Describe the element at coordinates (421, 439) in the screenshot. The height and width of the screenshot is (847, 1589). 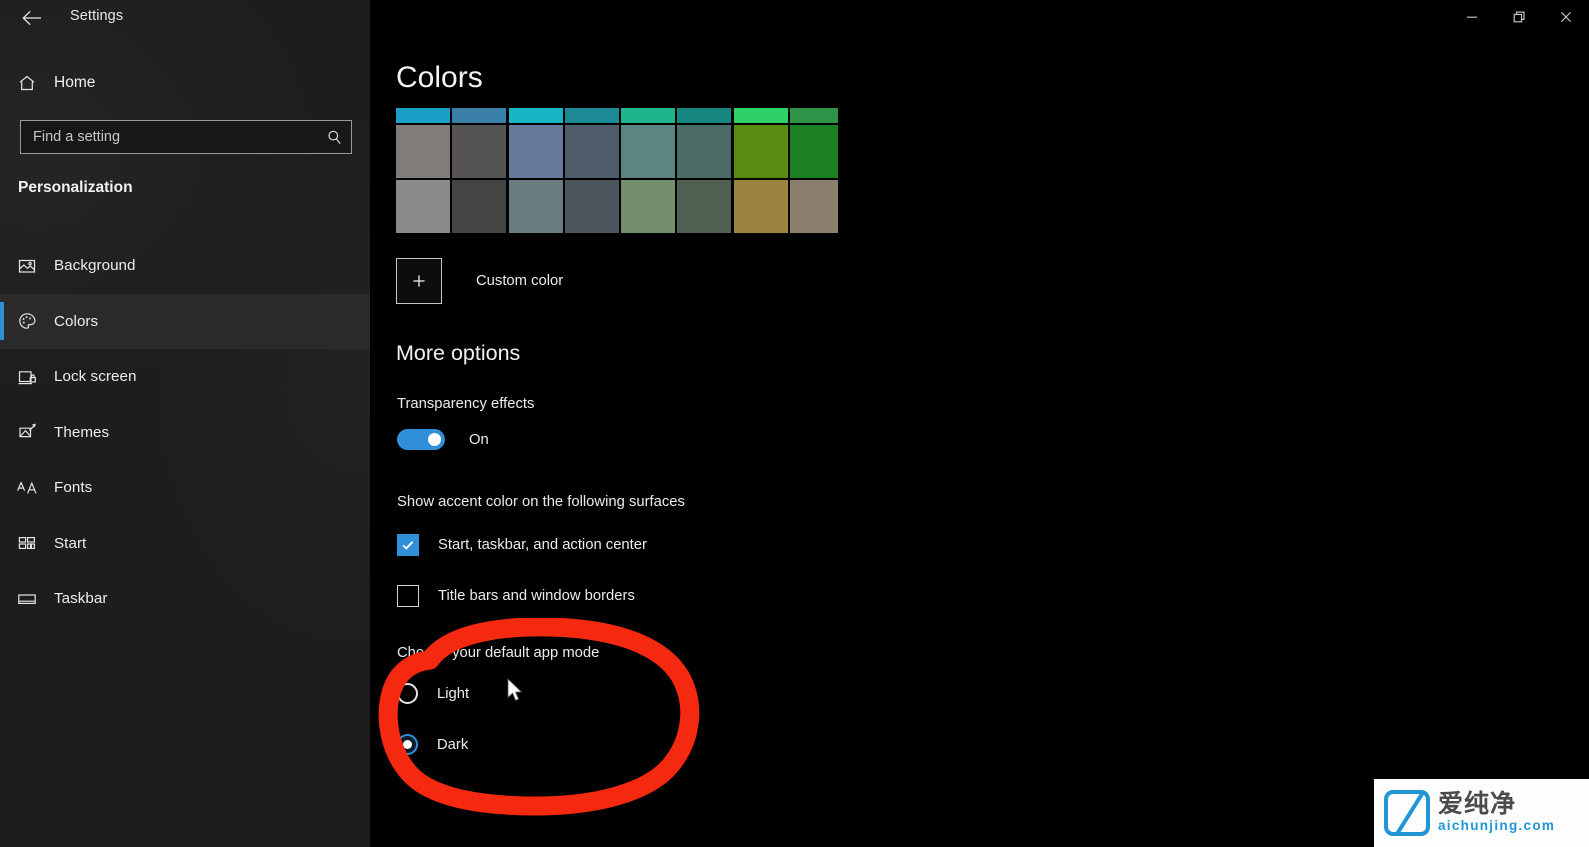
I see `transparency-effects-toggle` at that location.